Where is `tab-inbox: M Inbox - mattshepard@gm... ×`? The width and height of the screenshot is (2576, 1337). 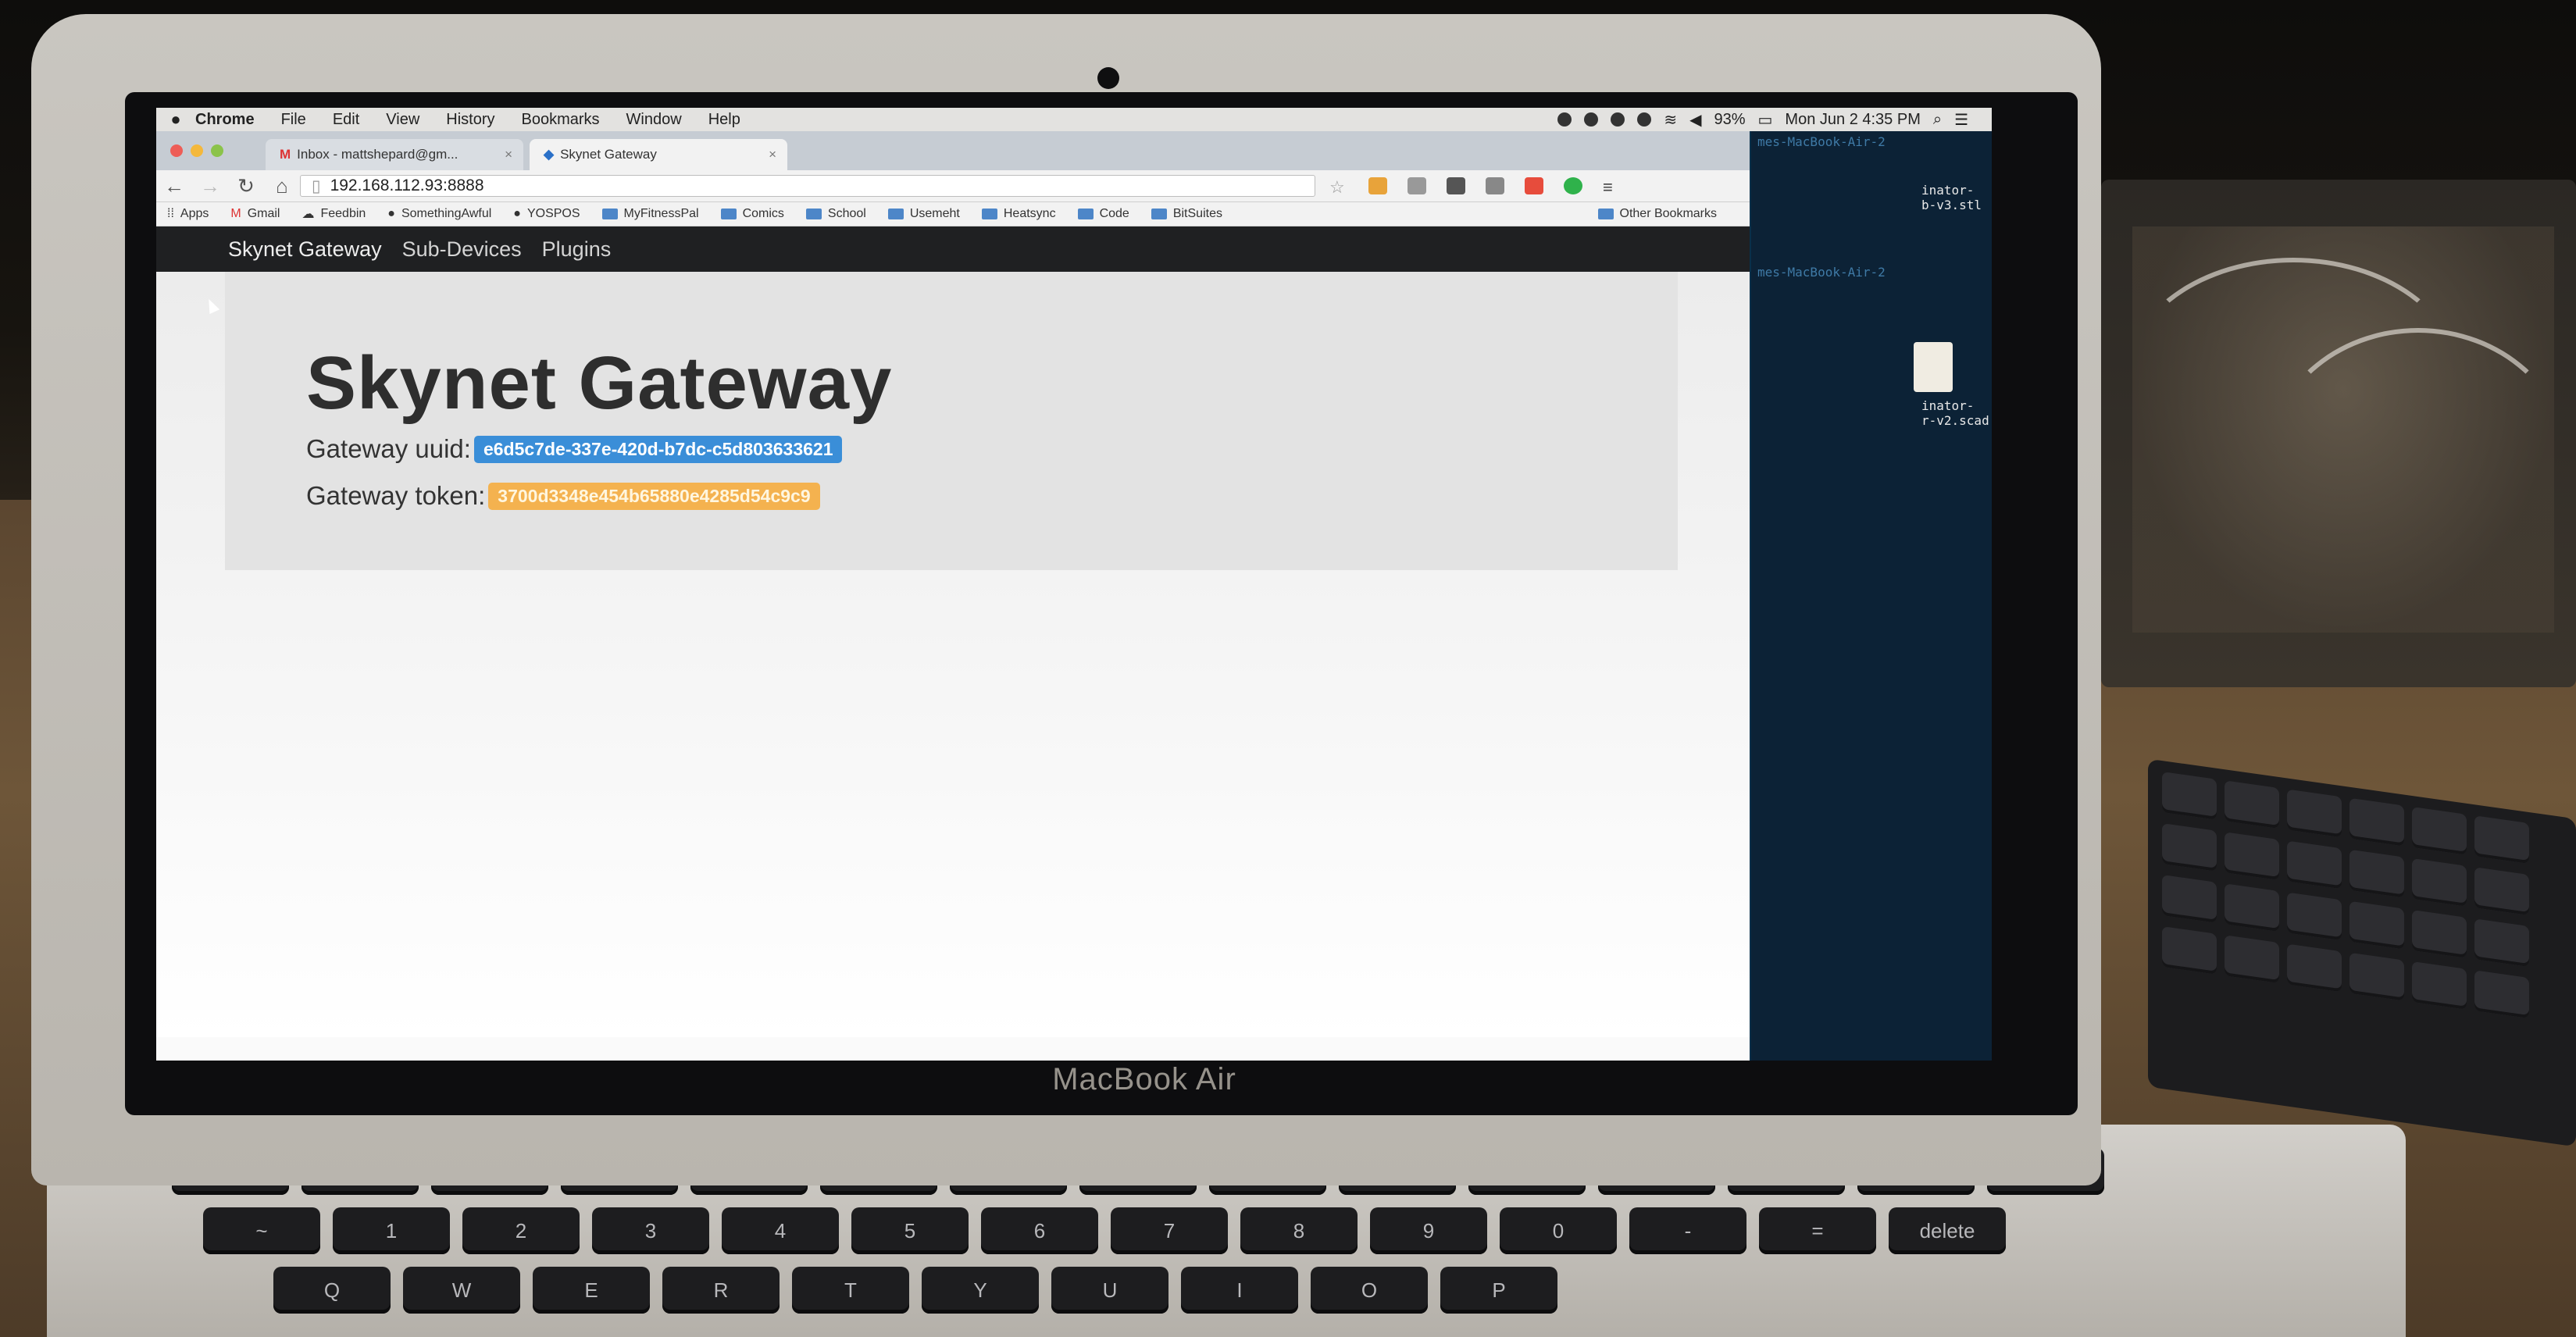 tab-inbox: M Inbox - mattshepard@gm... × is located at coordinates (394, 154).